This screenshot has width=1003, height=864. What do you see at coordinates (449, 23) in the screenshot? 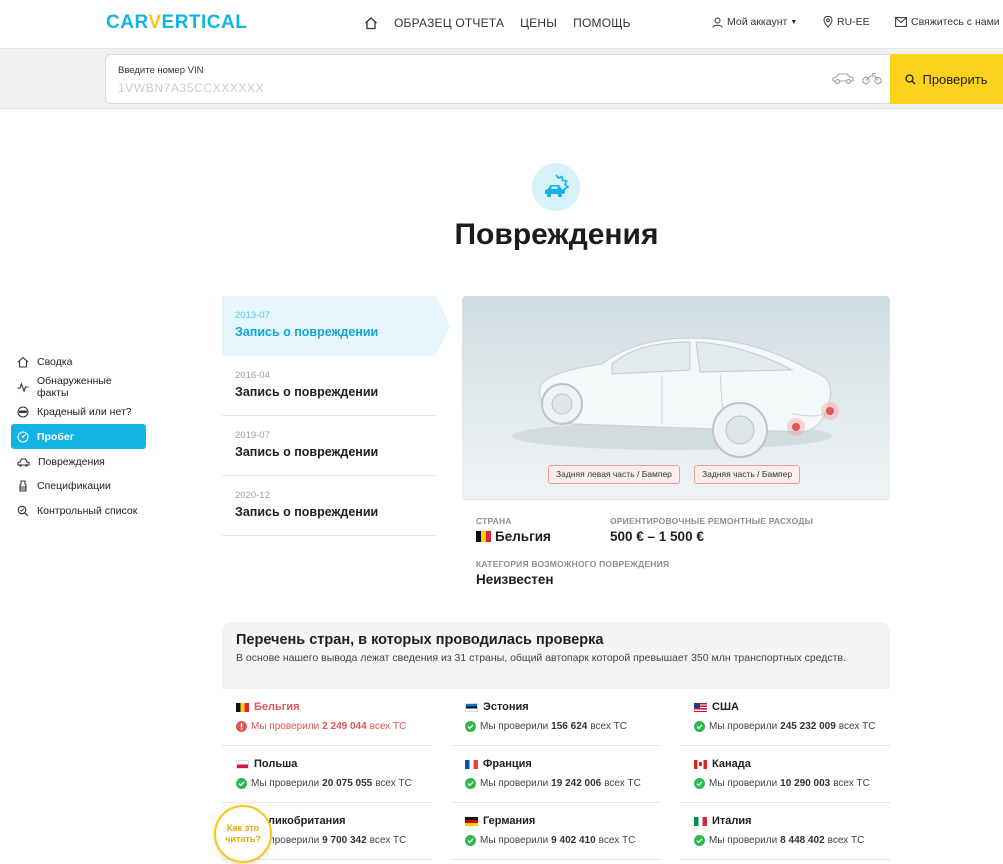
I see `nav-sample-report: ОБРАЗЕЦ ОТЧЕТА` at bounding box center [449, 23].